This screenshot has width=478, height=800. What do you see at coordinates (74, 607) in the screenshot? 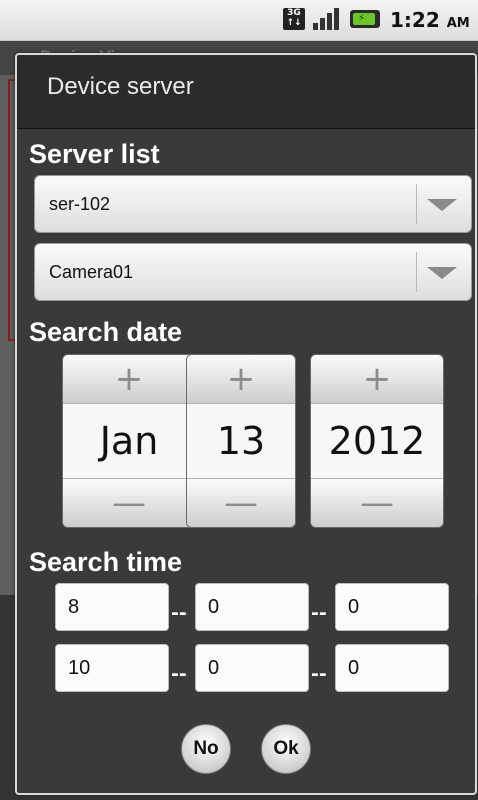
I see `start-hour-value: 8` at bounding box center [74, 607].